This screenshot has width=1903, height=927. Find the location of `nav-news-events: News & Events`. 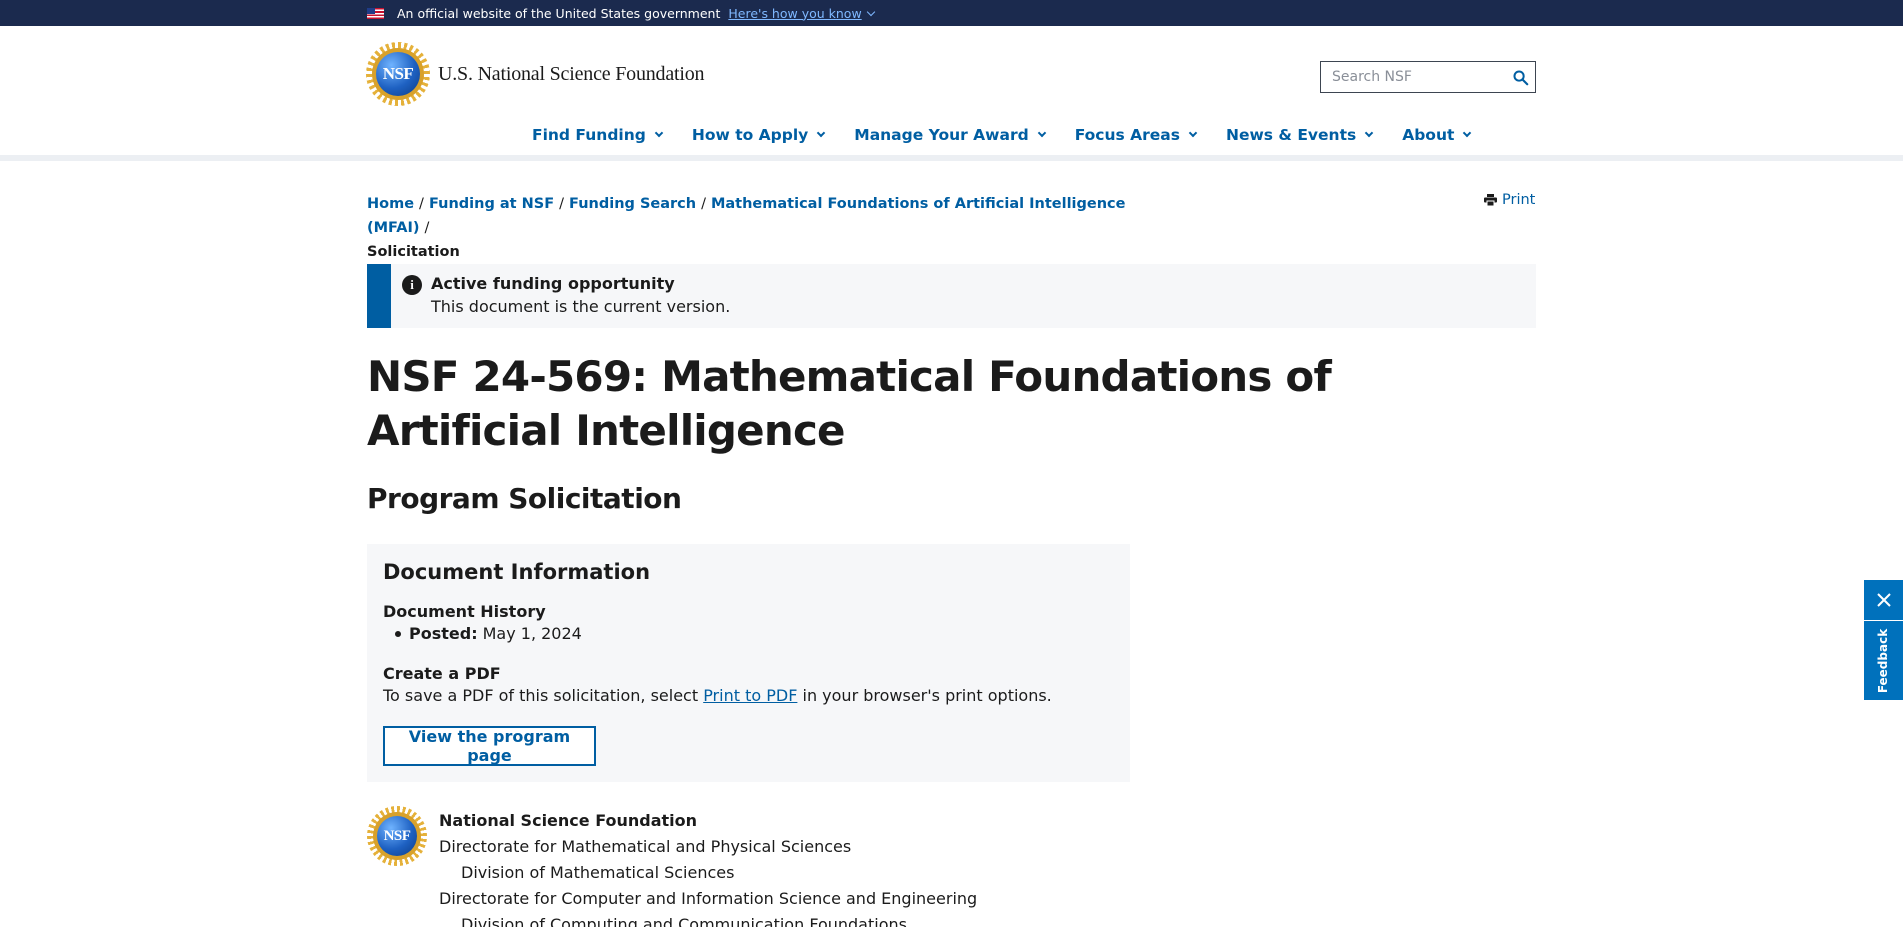

nav-news-events: News & Events is located at coordinates (1299, 135).